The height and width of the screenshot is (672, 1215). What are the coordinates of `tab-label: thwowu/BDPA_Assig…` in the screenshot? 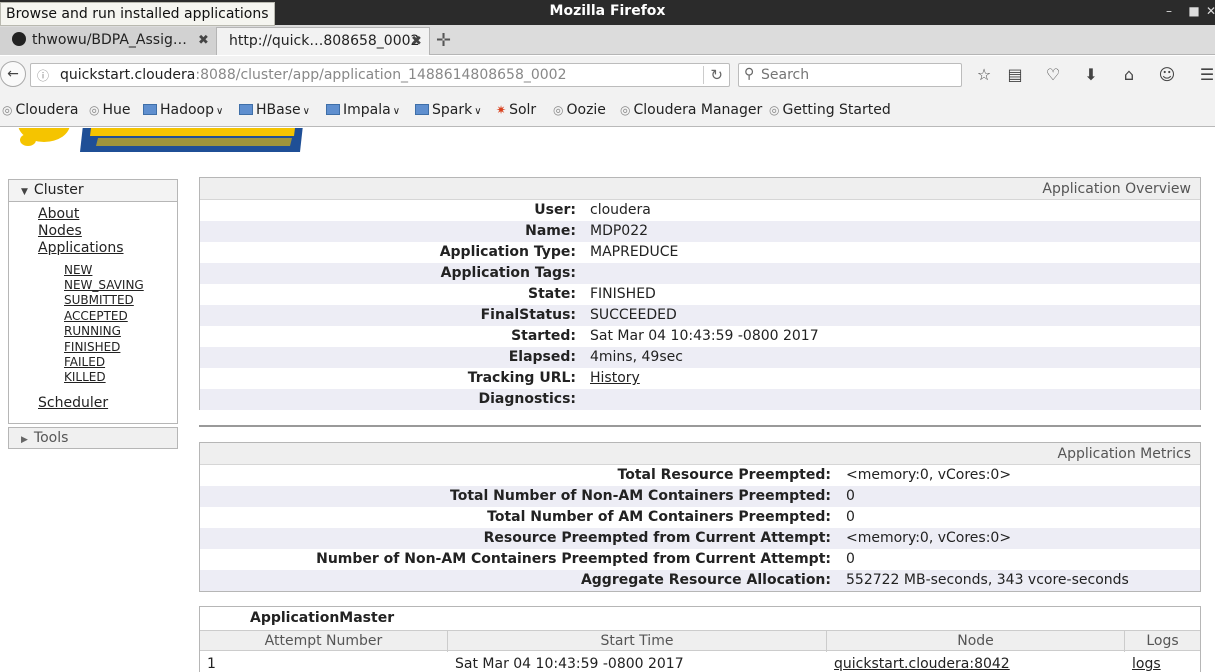 It's located at (109, 40).